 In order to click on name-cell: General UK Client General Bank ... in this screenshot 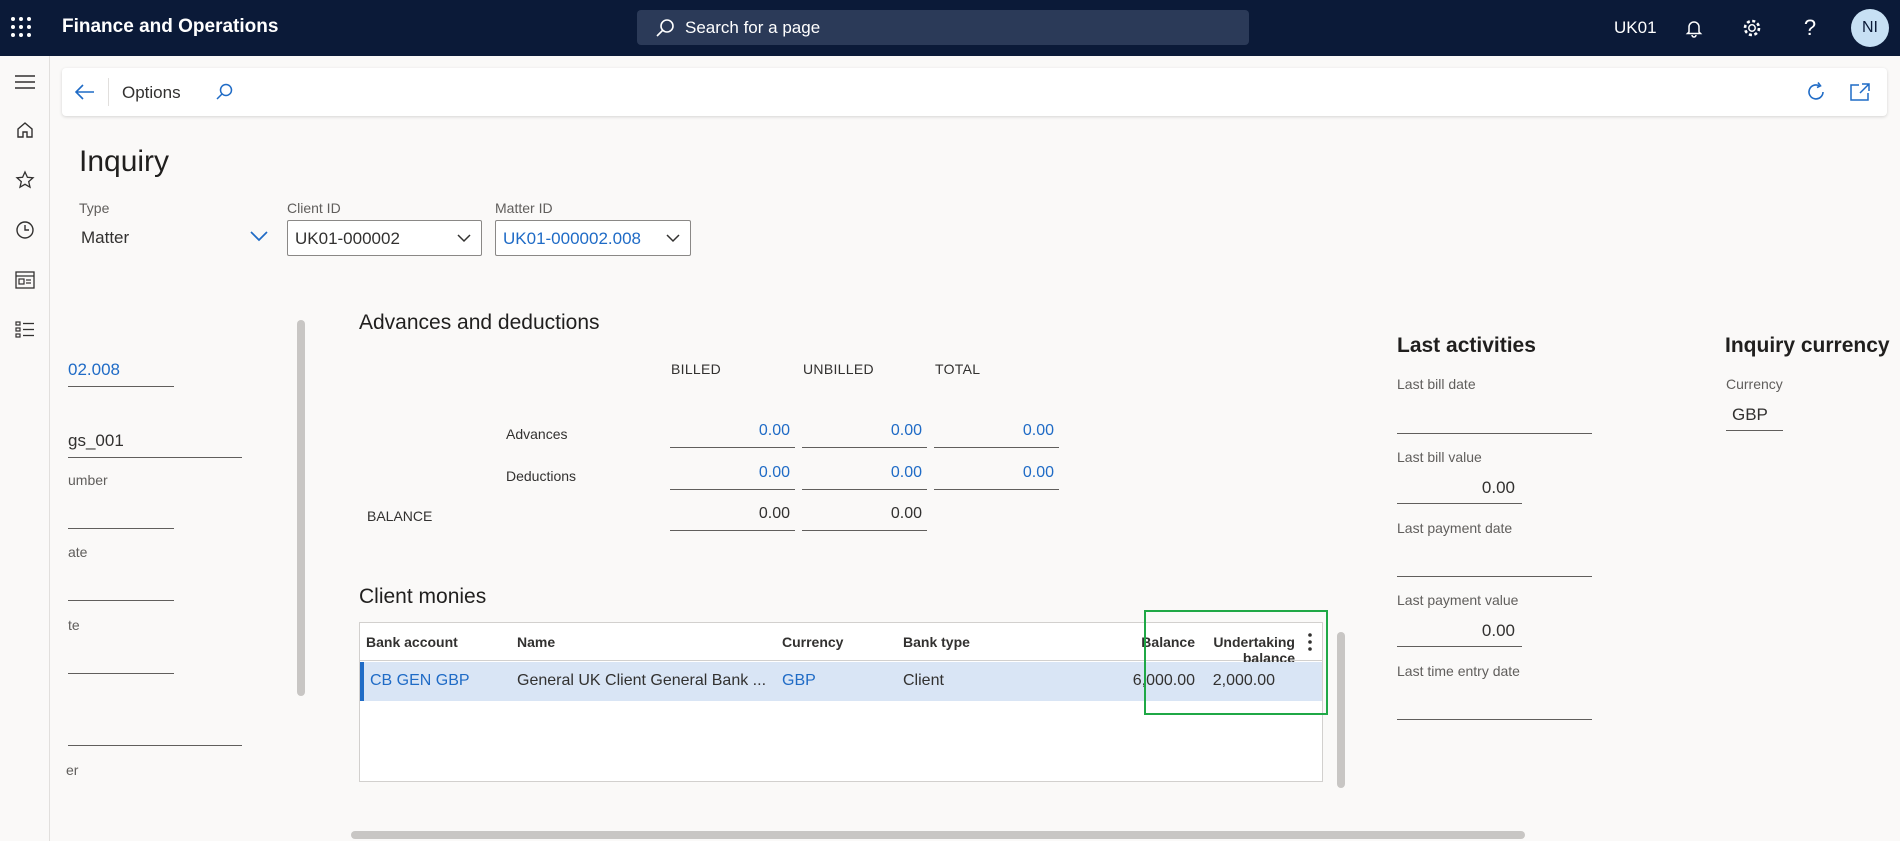, I will do `click(642, 680)`.